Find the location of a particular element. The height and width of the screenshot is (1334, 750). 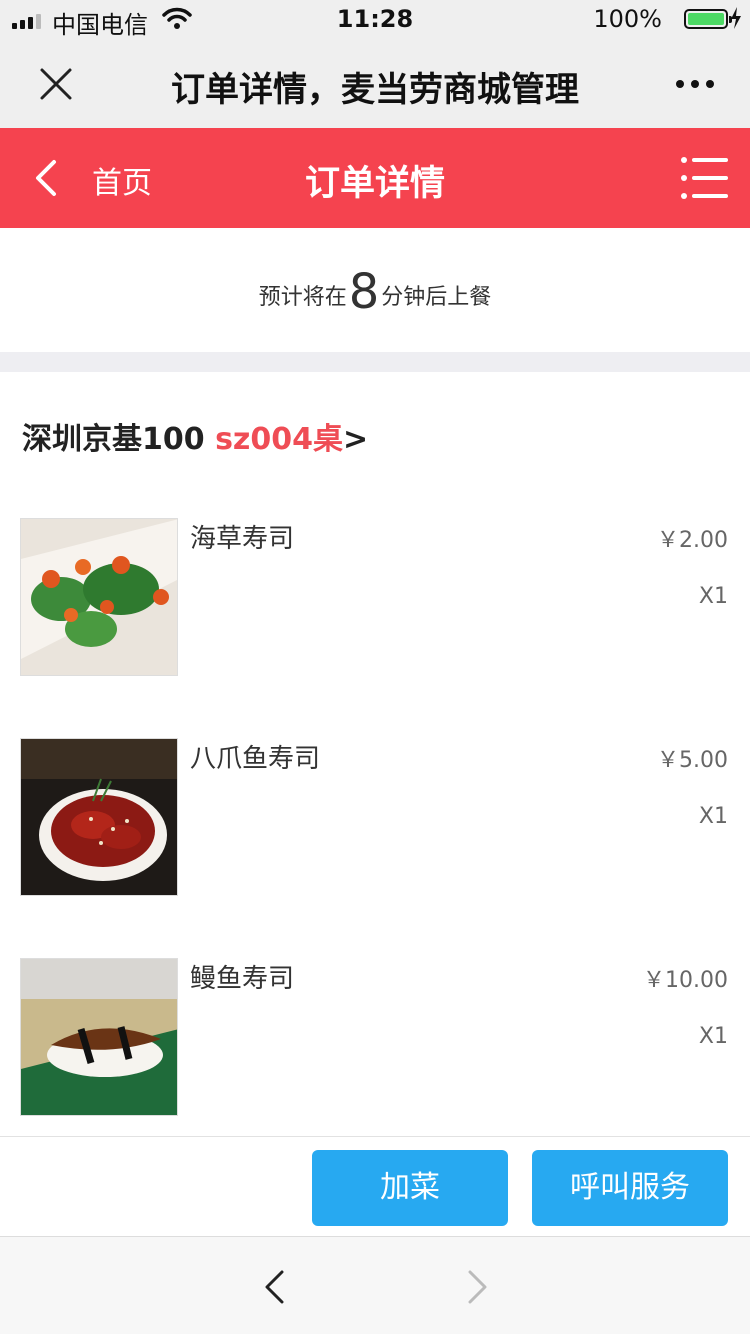

battery-icon is located at coordinates (708, 19).